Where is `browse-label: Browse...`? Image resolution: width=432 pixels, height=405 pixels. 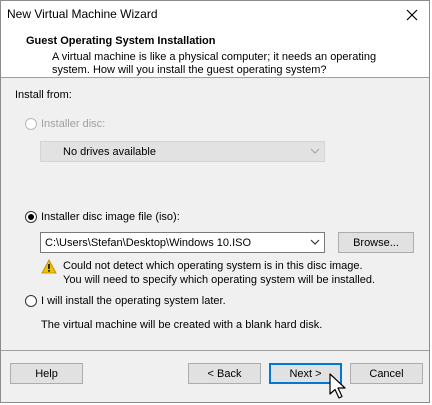 browse-label: Browse... is located at coordinates (376, 242).